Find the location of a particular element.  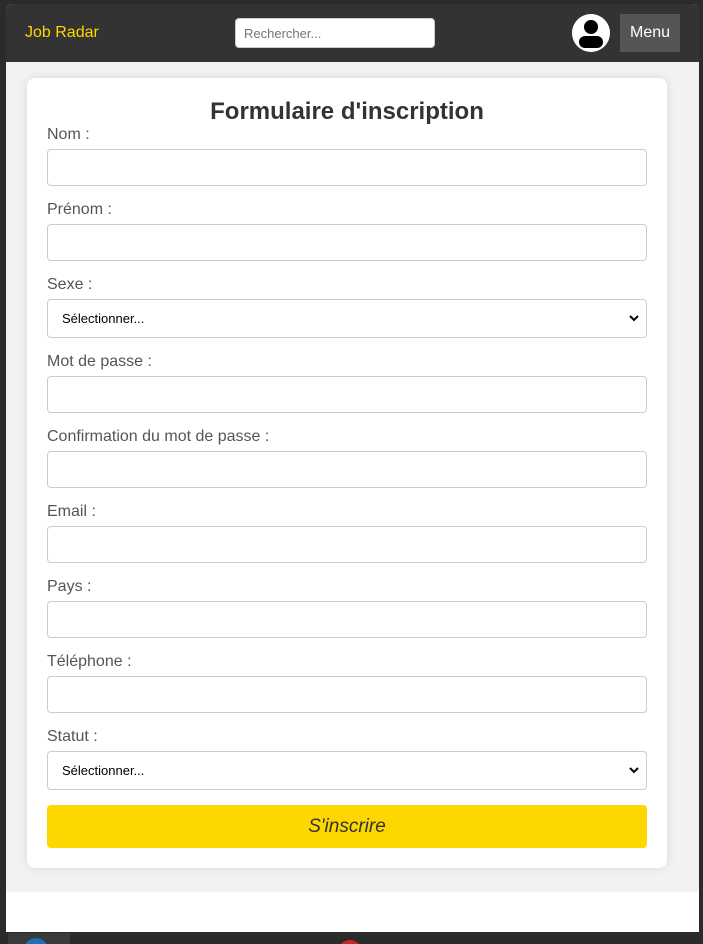

sexe-label: Sexe : is located at coordinates (70, 284).